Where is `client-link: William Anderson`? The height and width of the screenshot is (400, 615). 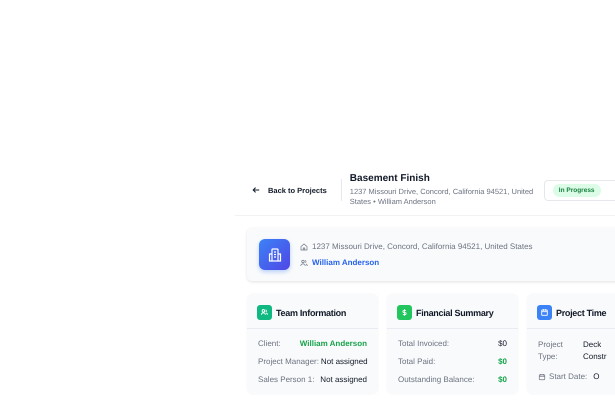 client-link: William Anderson is located at coordinates (346, 262).